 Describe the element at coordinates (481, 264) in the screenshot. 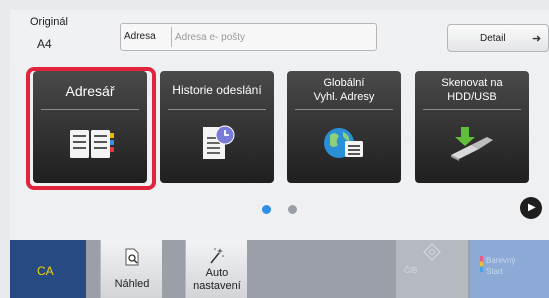

I see `color-dots-icon` at that location.